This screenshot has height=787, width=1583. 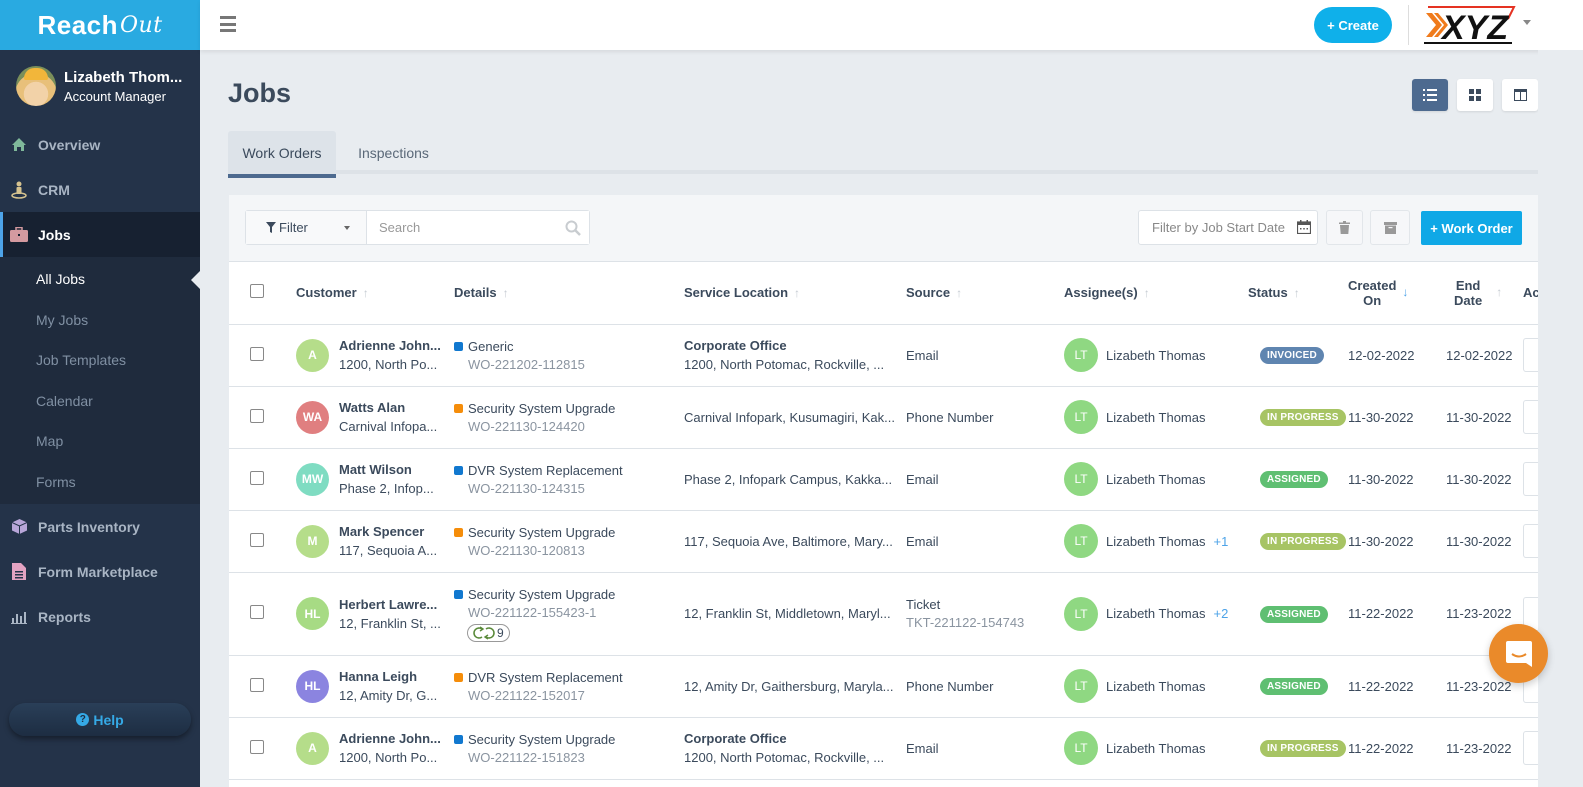 I want to click on col-details: Details ↑, so click(x=569, y=293).